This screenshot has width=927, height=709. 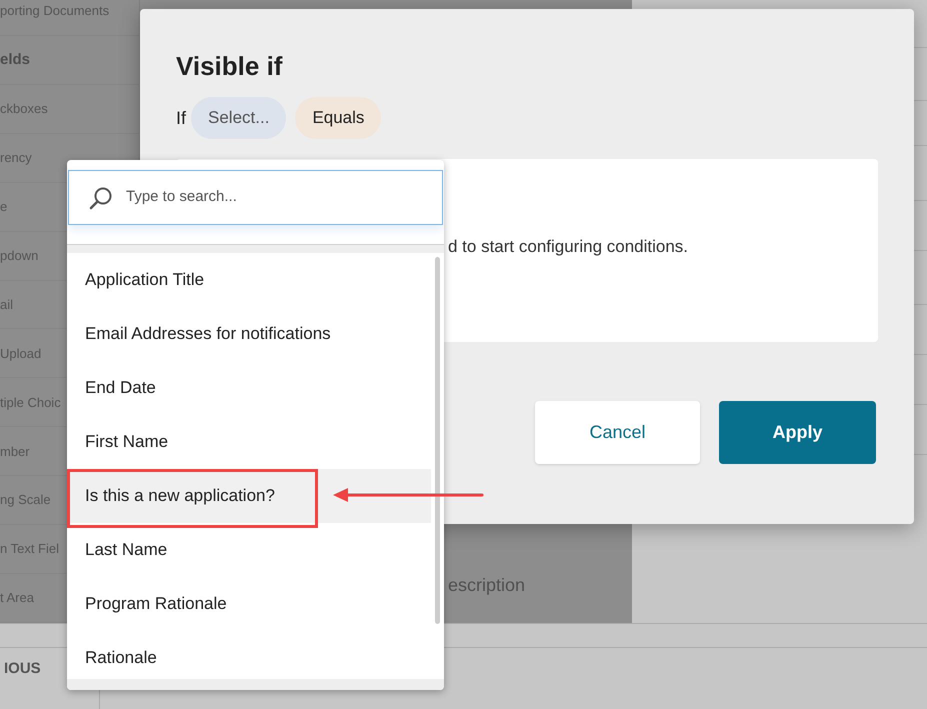 What do you see at coordinates (30, 402) in the screenshot?
I see `sidebar-item: tiple Choic` at bounding box center [30, 402].